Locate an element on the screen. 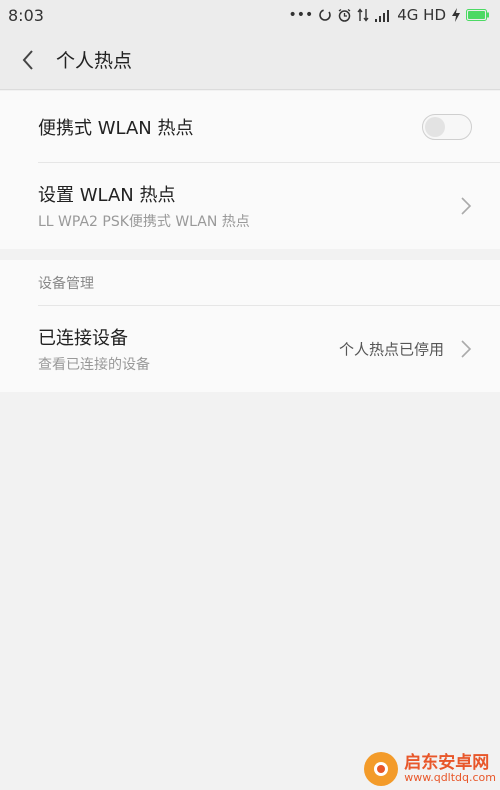 The height and width of the screenshot is (790, 500). connected-devices-row: 已连接设备 查看已连接的设备 个人热点已停用 is located at coordinates (250, 349).